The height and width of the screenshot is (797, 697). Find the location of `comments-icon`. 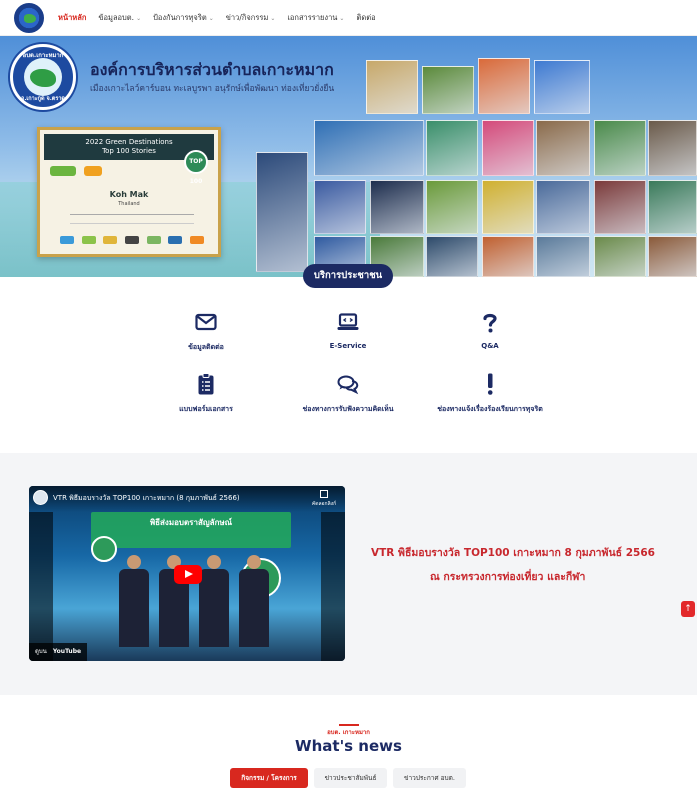

comments-icon is located at coordinates (348, 385).